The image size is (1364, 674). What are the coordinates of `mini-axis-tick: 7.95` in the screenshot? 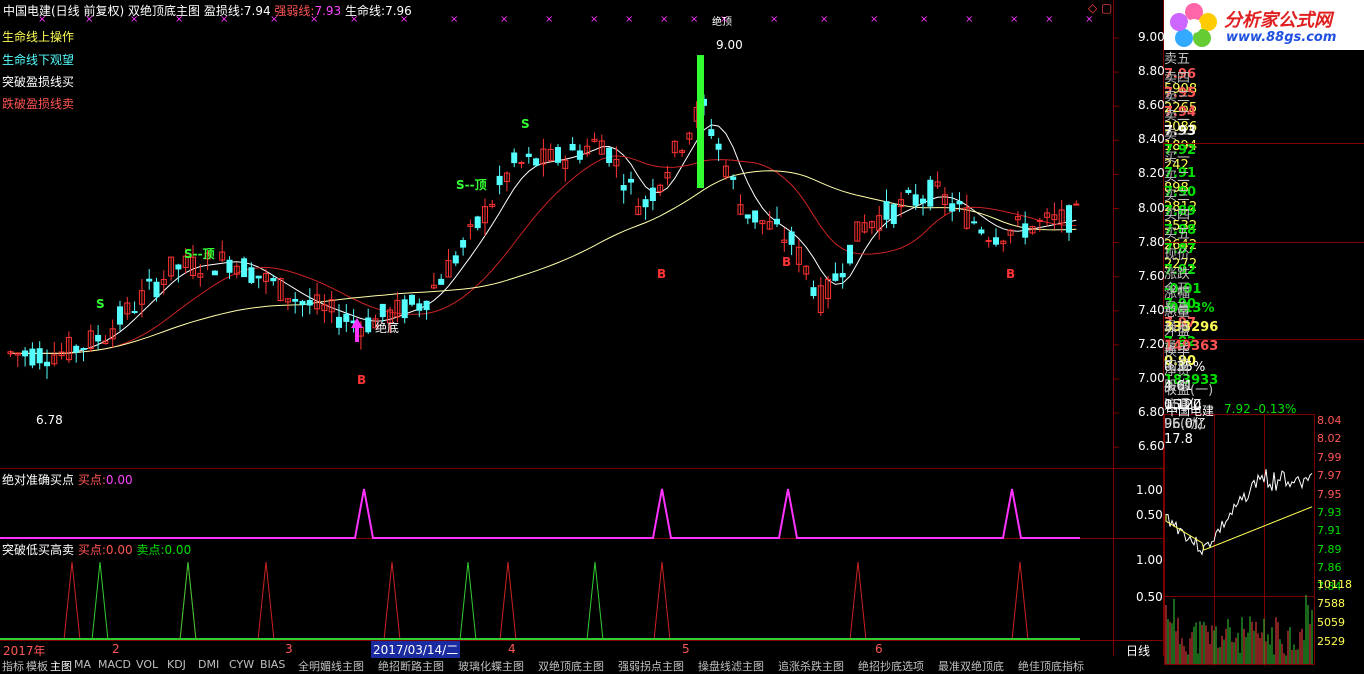 It's located at (1329, 494).